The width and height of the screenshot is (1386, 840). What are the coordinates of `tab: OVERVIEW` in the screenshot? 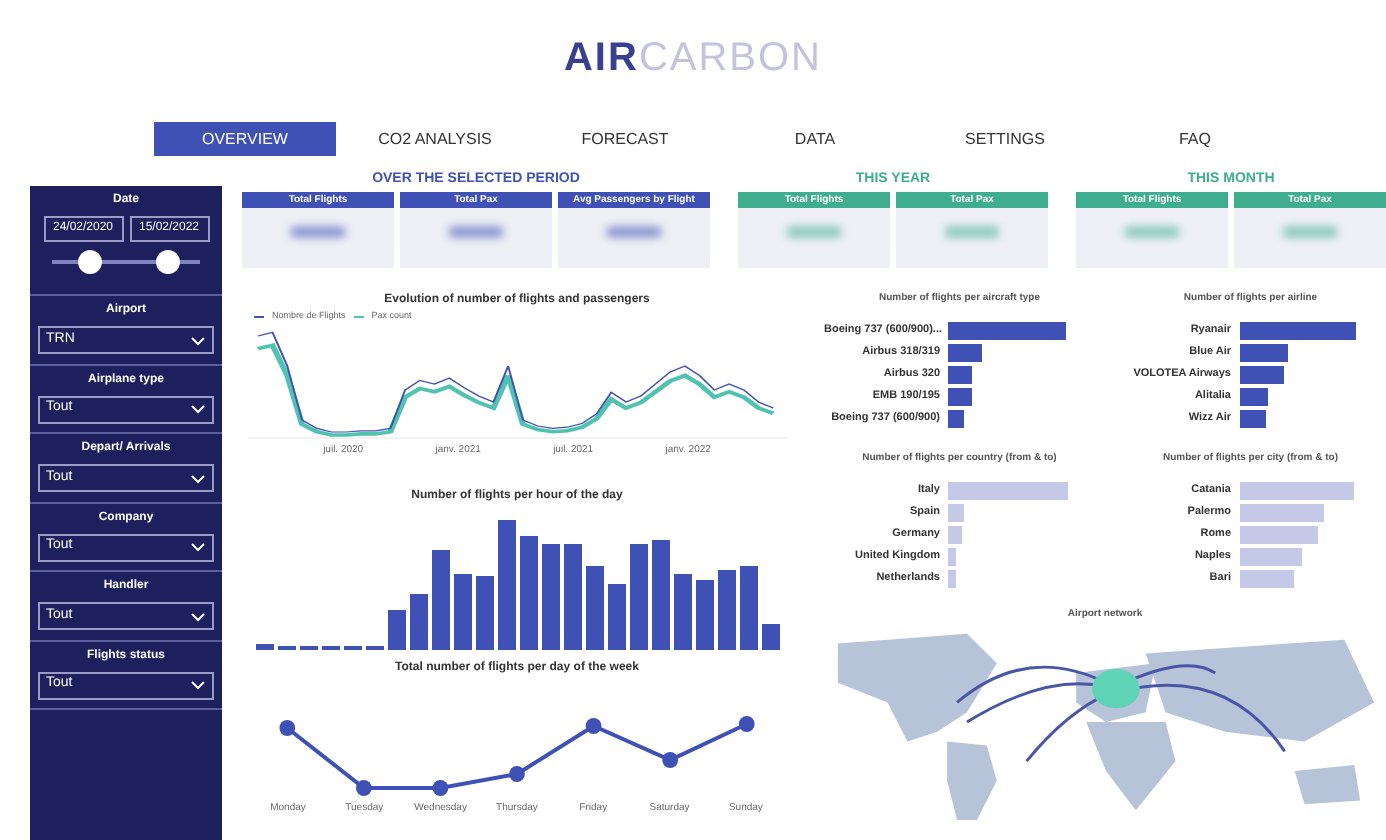 It's located at (245, 139).